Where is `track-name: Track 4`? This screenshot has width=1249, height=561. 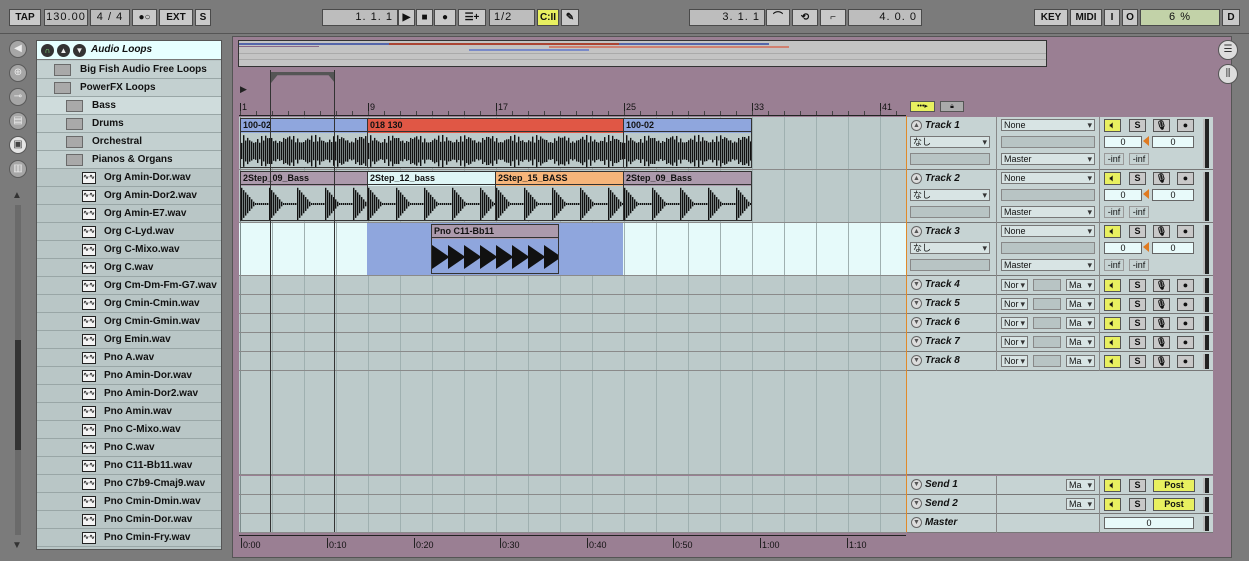
track-name: Track 4 is located at coordinates (942, 284).